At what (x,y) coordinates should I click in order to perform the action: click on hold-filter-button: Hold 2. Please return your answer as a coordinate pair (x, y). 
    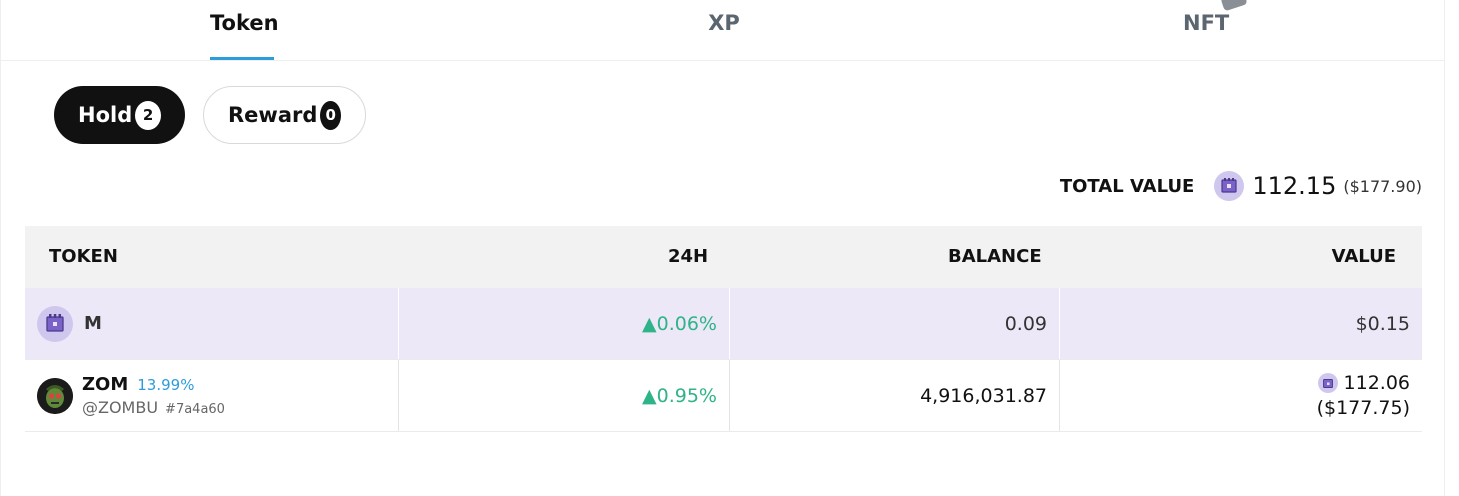
    Looking at the image, I should click on (119, 115).